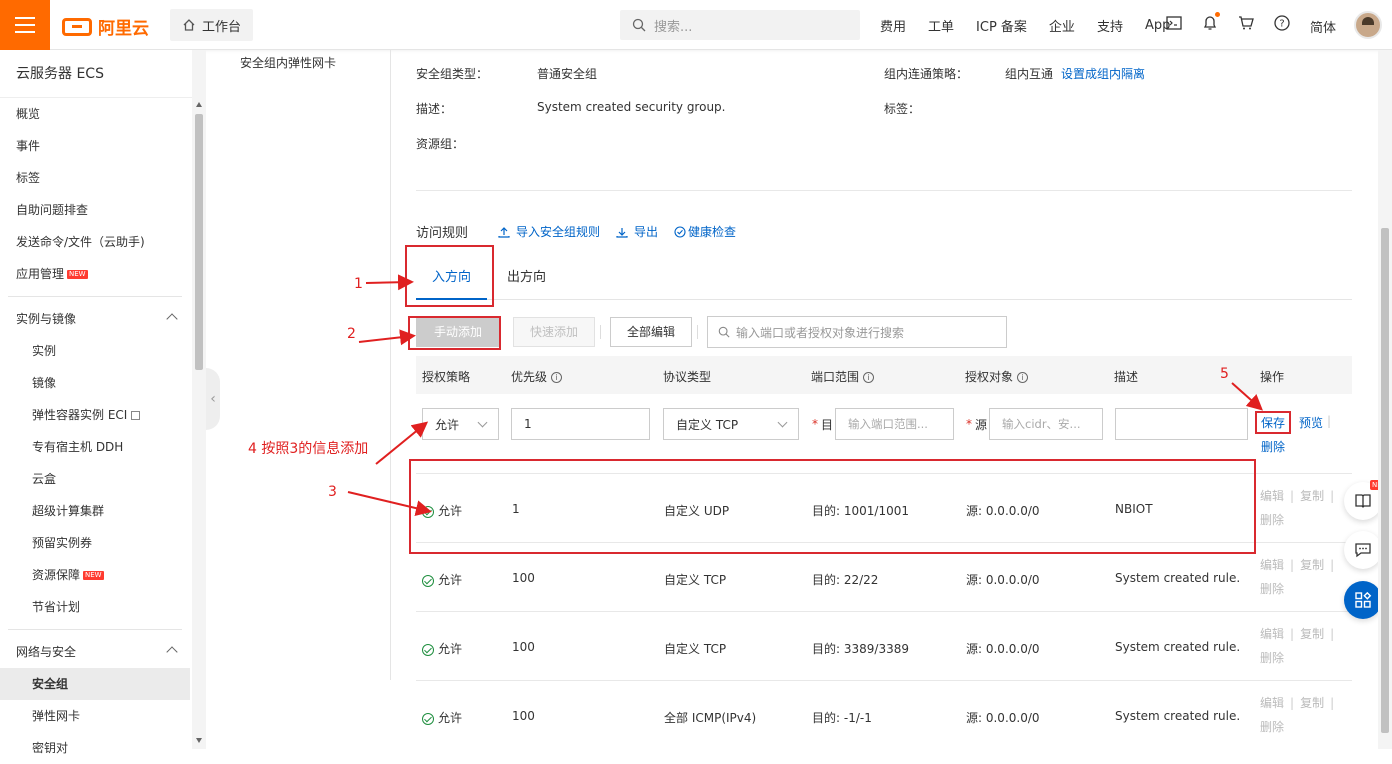 The height and width of the screenshot is (764, 1392). I want to click on page-scrollbar, so click(1385, 399).